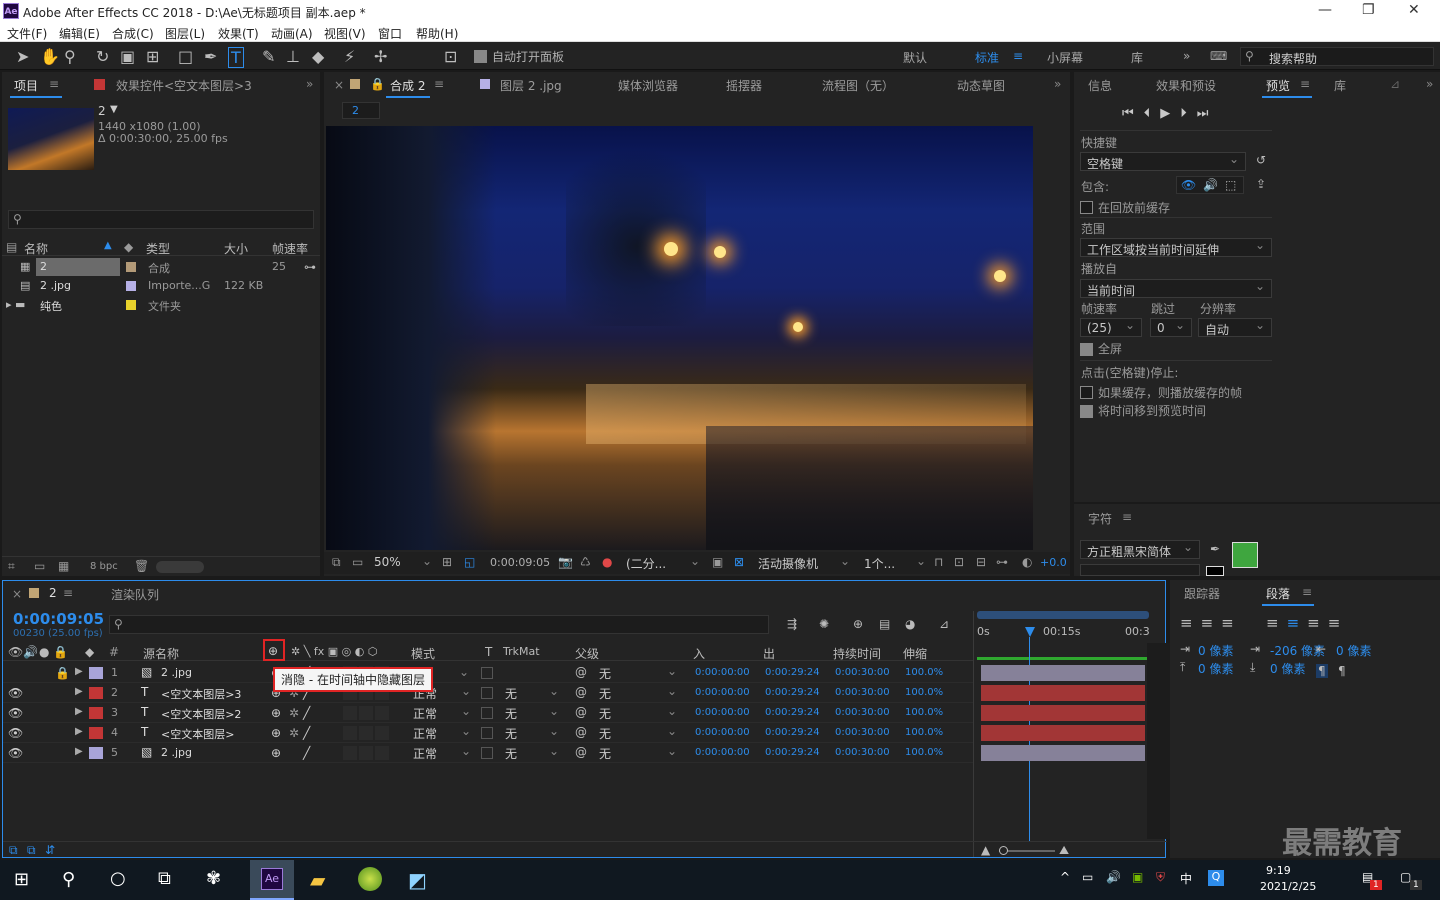 The width and height of the screenshot is (1440, 900). I want to click on collapse-switch-icon: ✲, so click(294, 733).